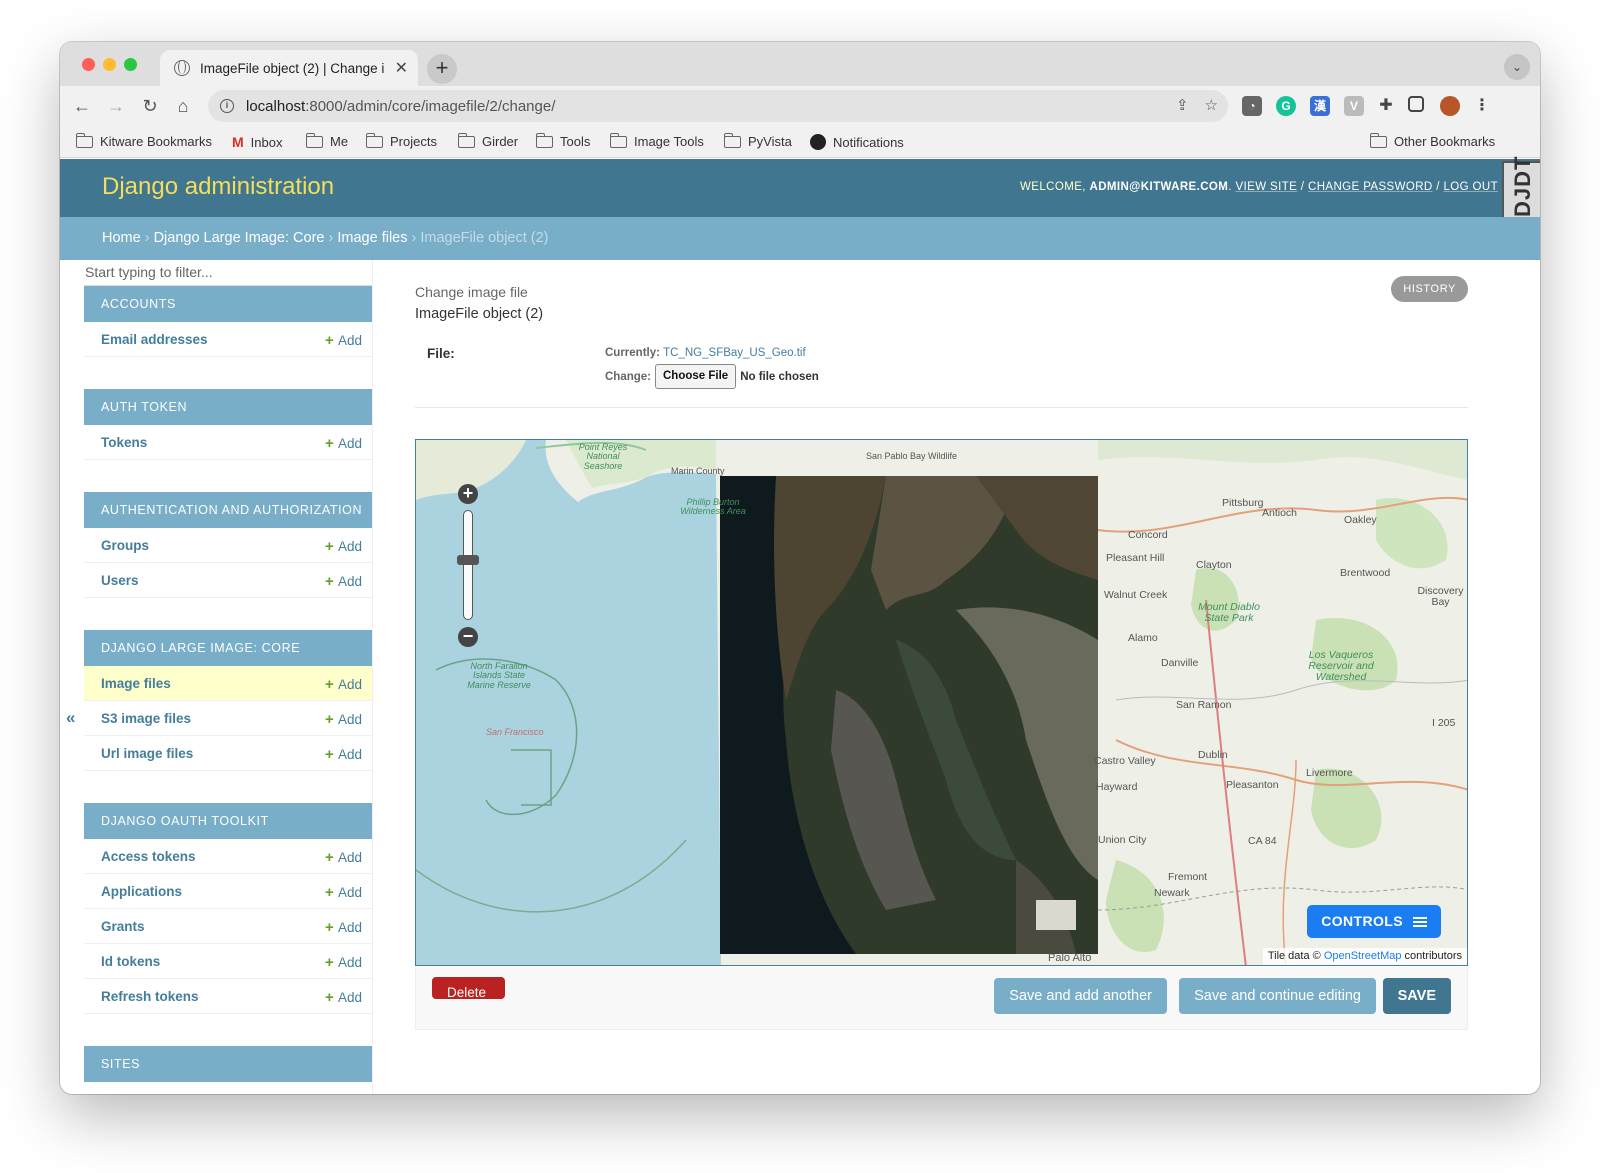 The height and width of the screenshot is (1173, 1600). I want to click on grammarly-extension-icon: G, so click(1286, 106).